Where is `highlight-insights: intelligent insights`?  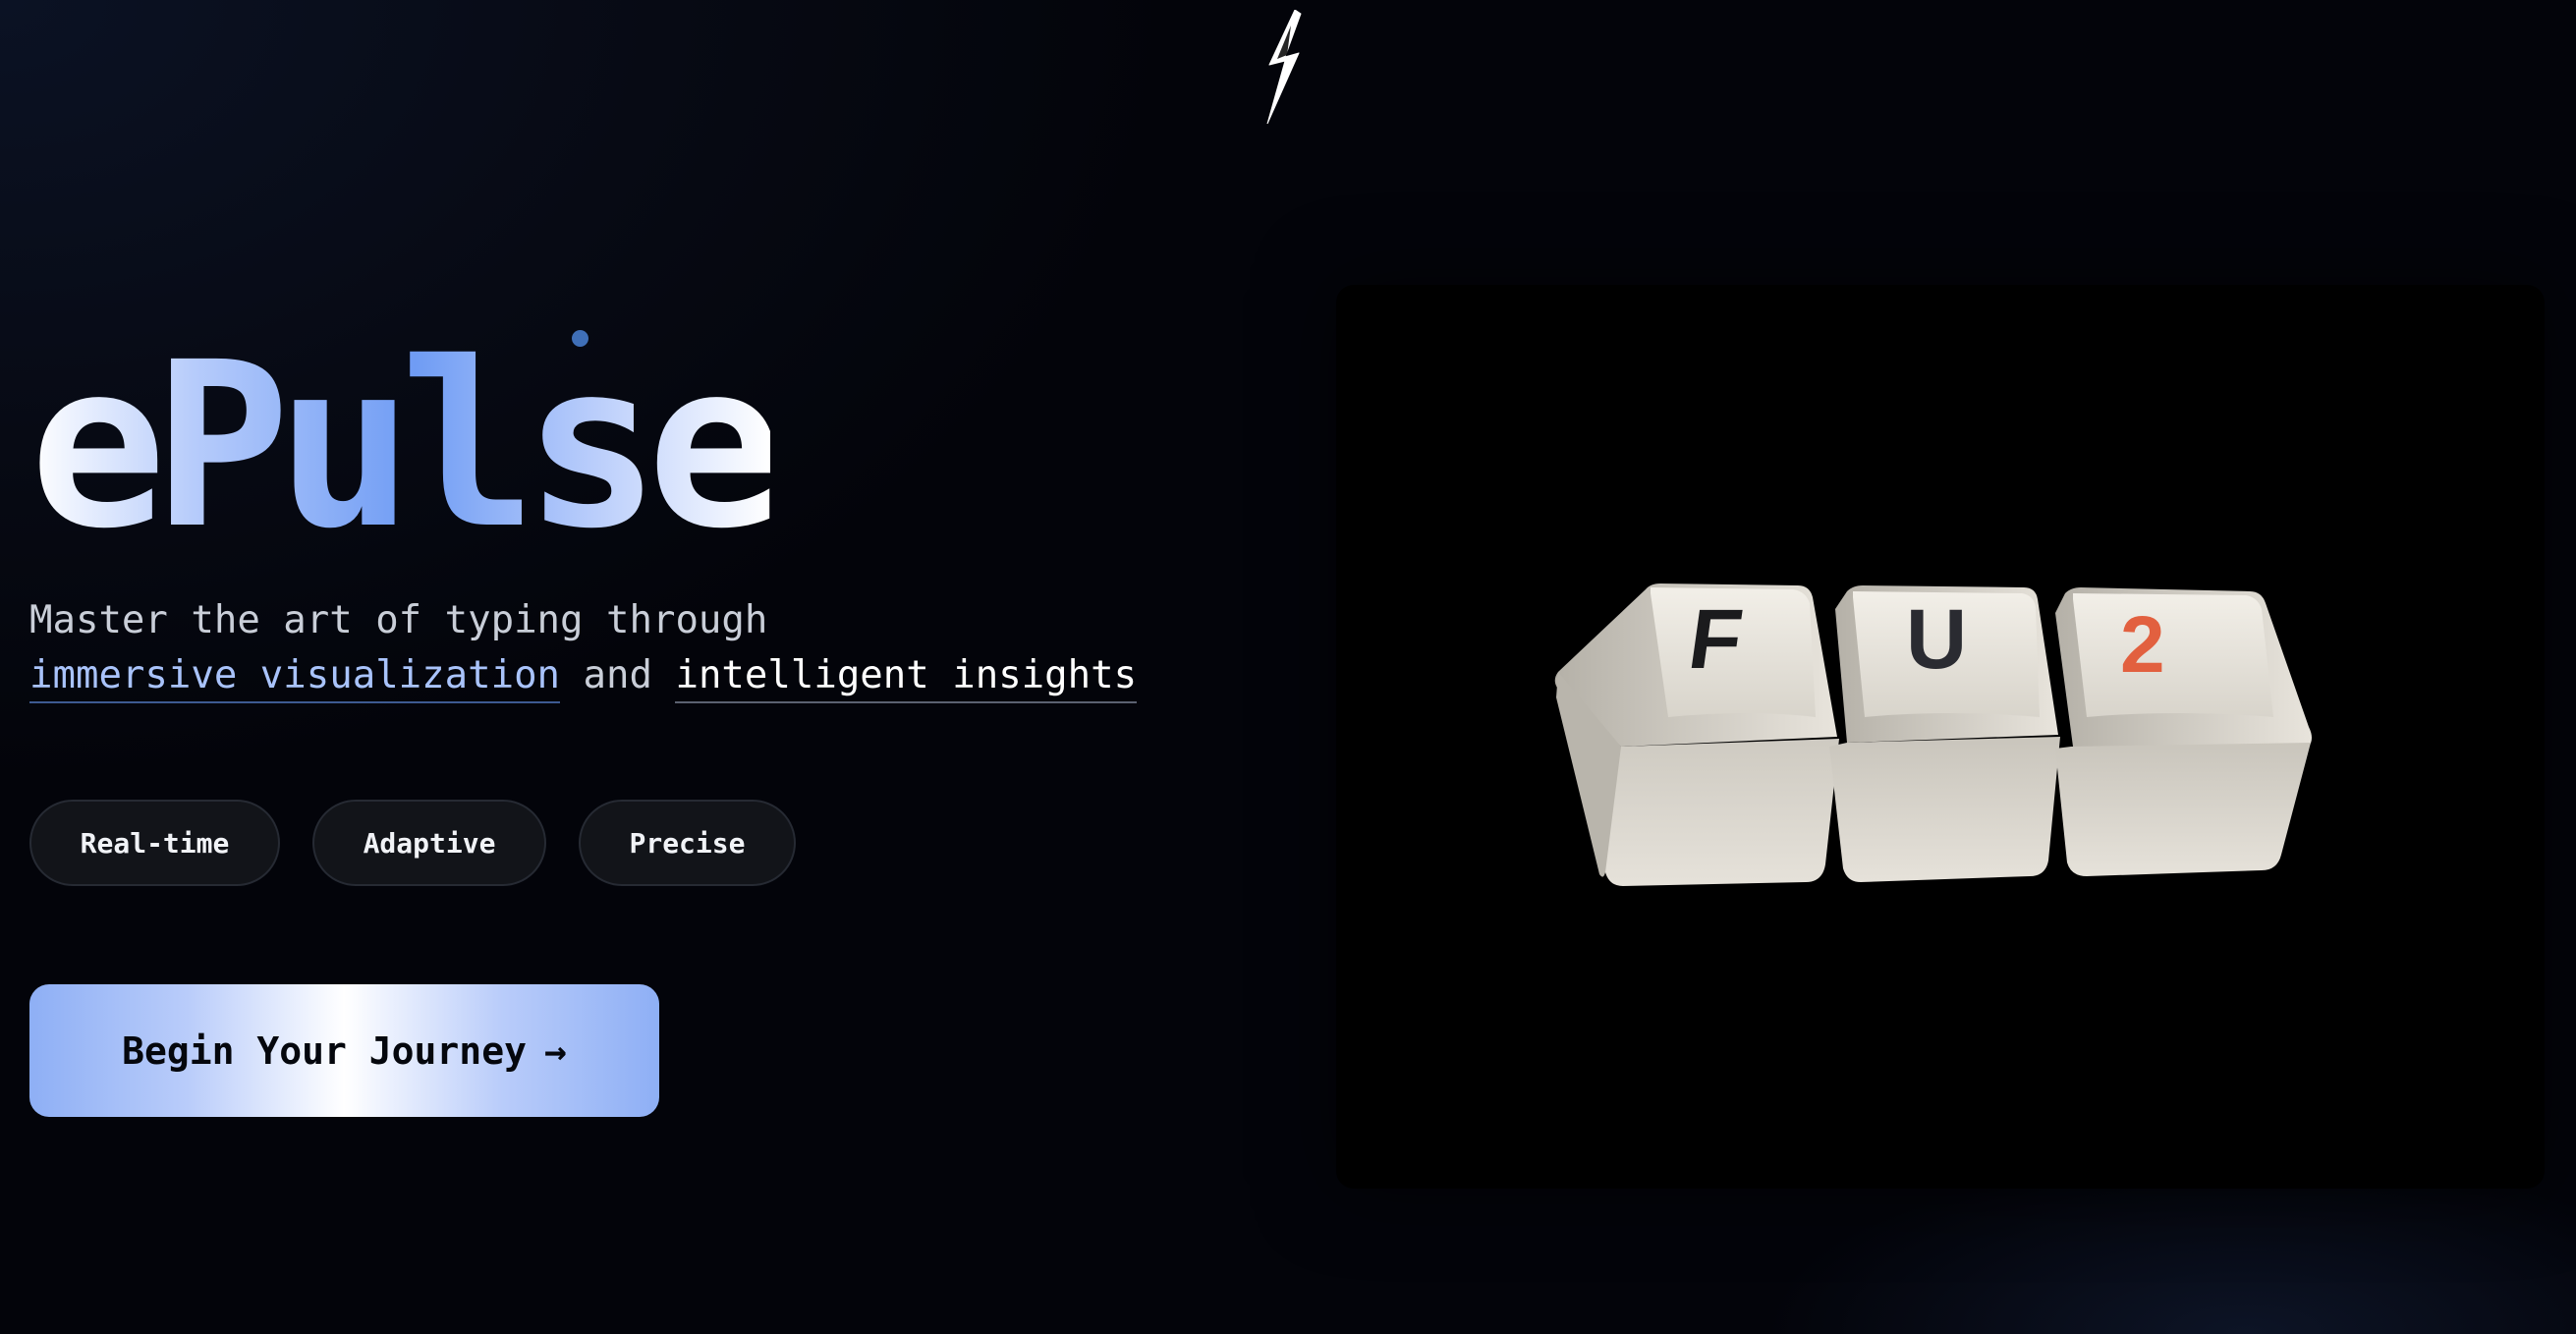 highlight-insights: intelligent insights is located at coordinates (906, 678).